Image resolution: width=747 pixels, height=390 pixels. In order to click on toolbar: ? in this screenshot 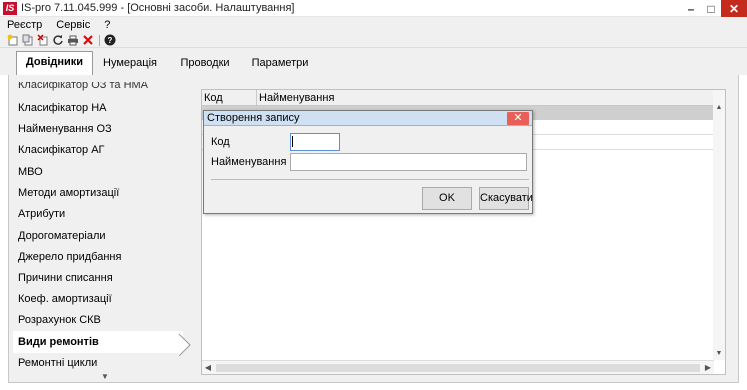, I will do `click(373, 40)`.